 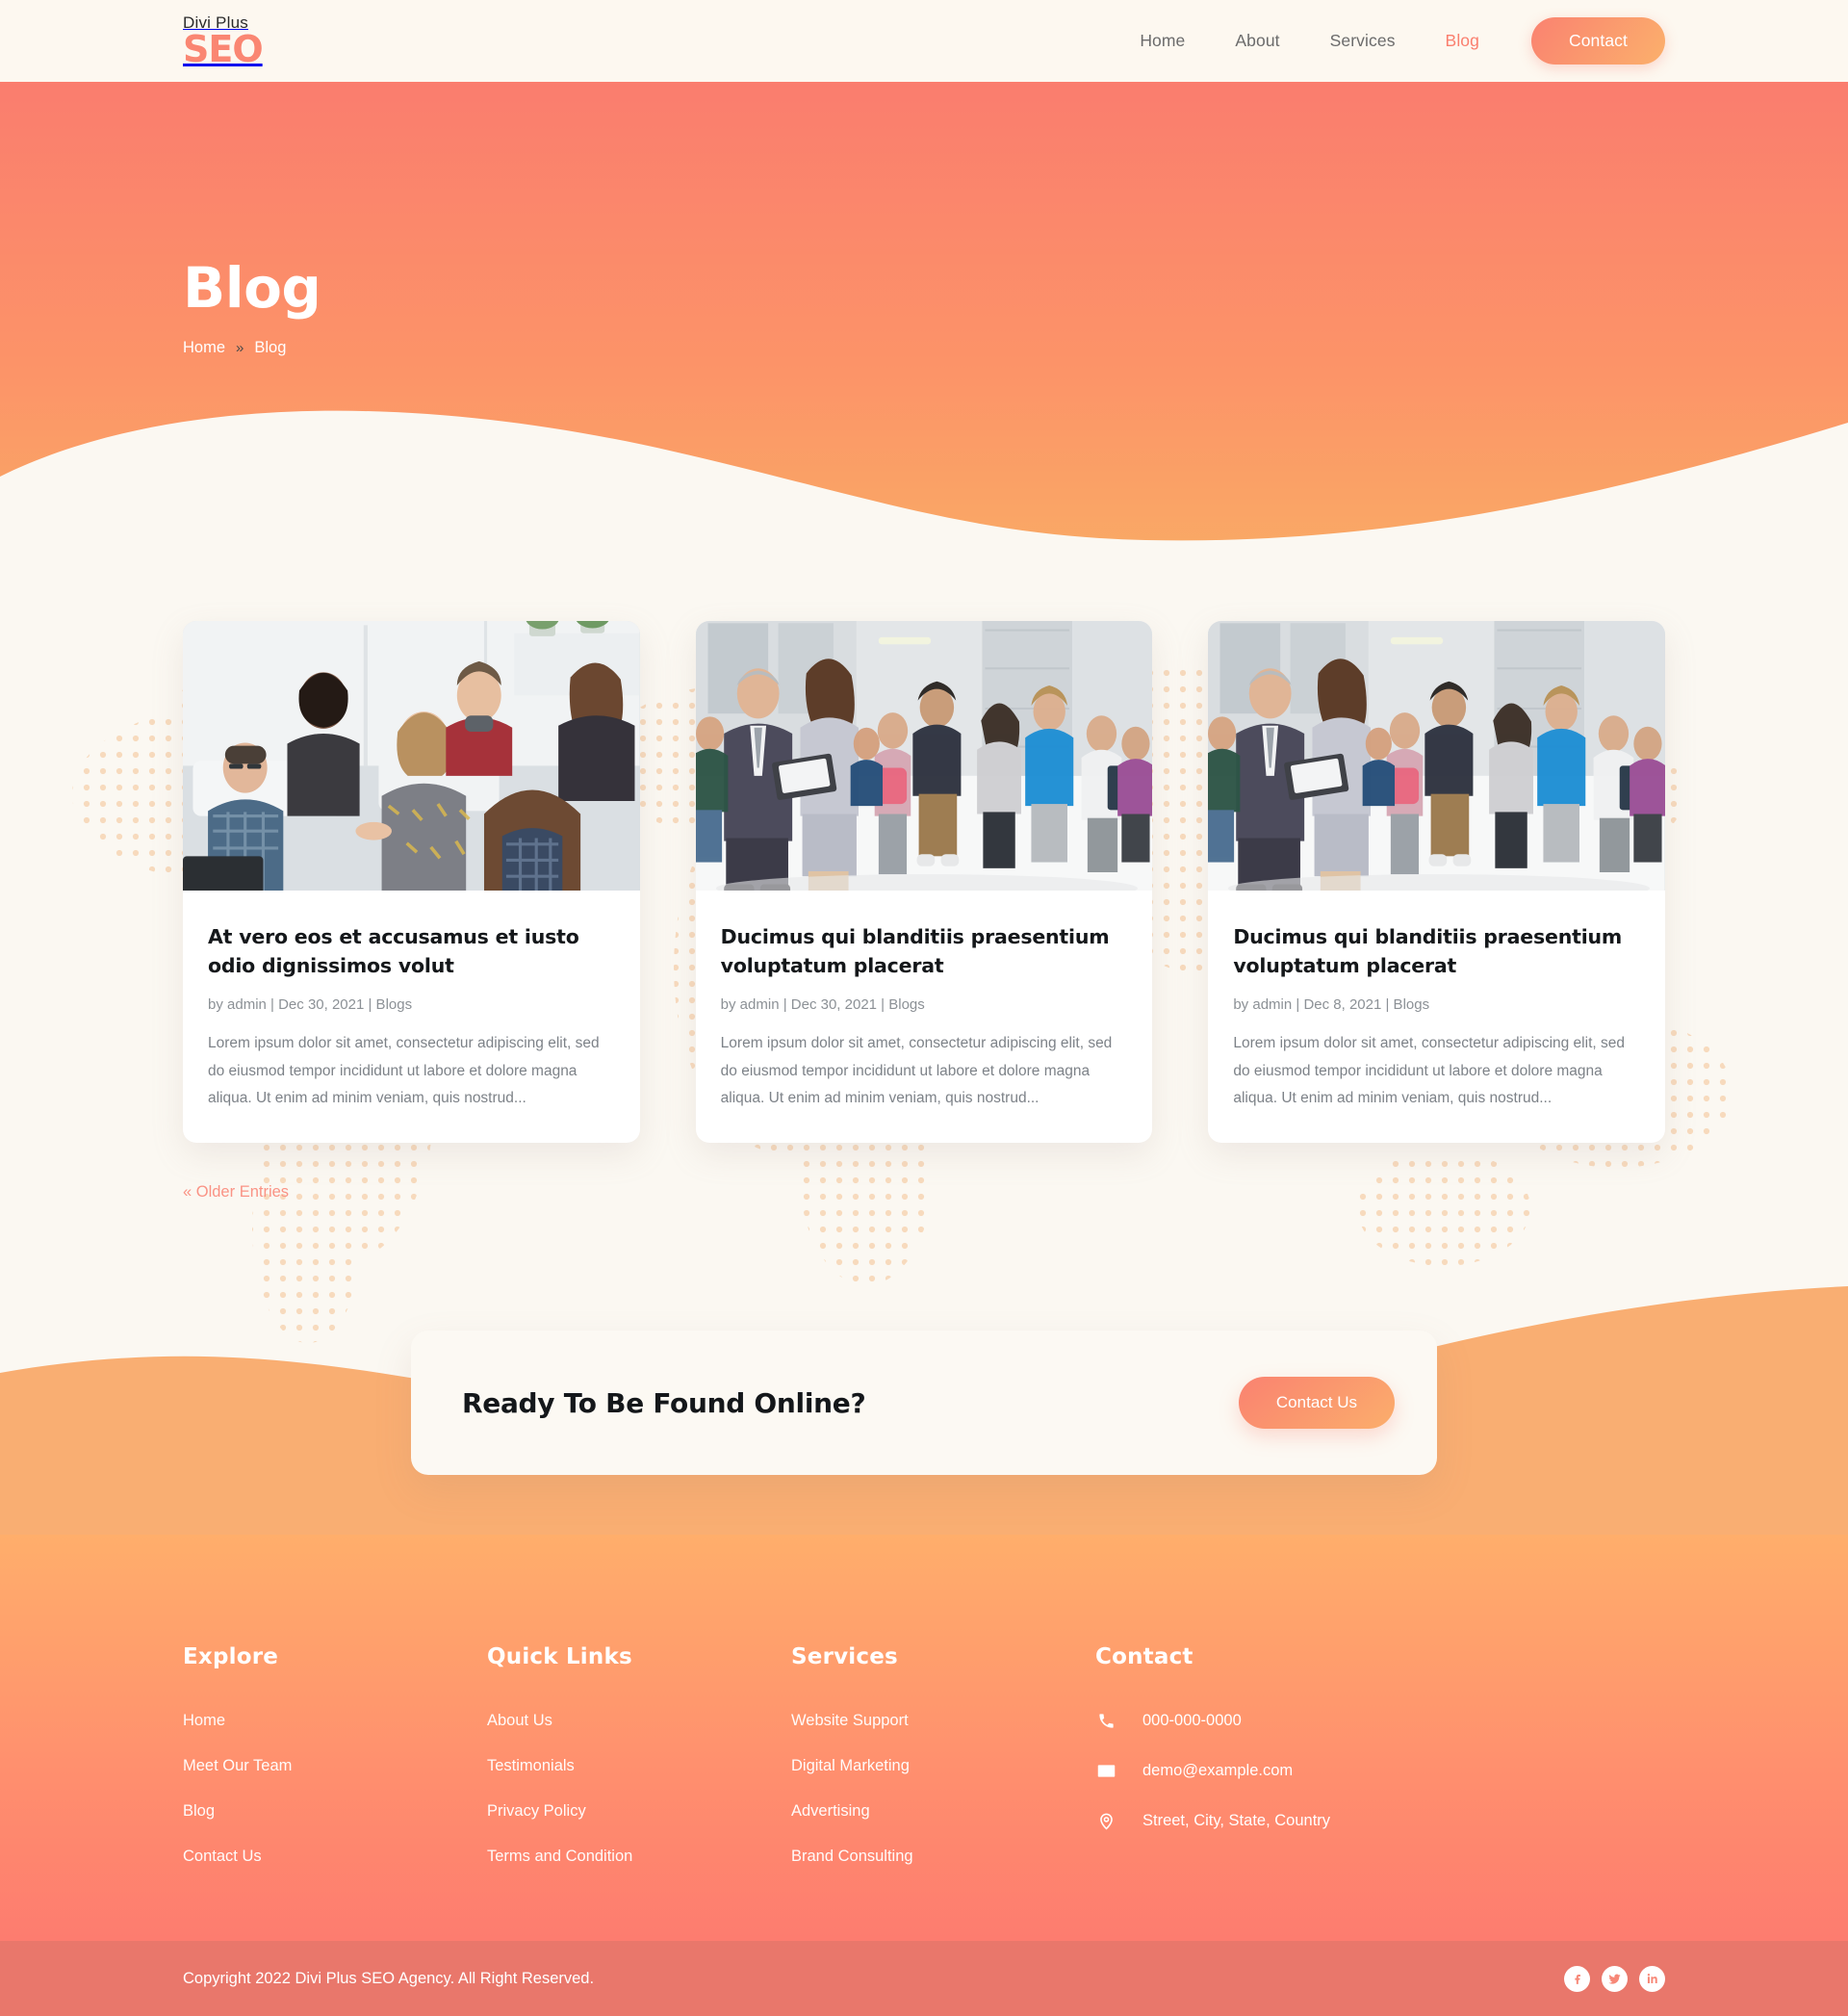 I want to click on twitter-icon, so click(x=1615, y=1978).